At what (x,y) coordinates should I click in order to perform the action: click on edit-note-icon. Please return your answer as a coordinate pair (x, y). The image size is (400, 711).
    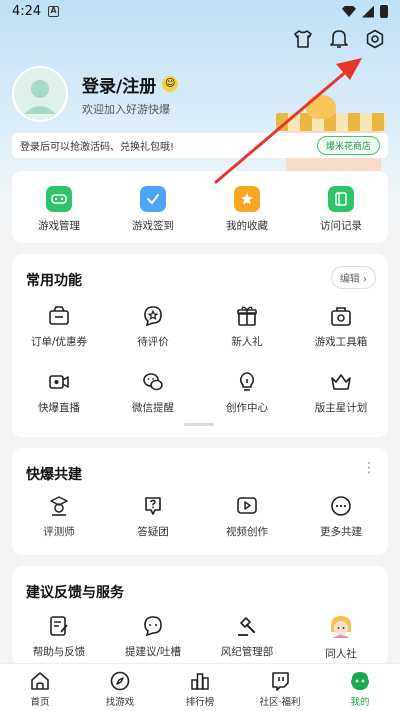
    Looking at the image, I should click on (59, 626).